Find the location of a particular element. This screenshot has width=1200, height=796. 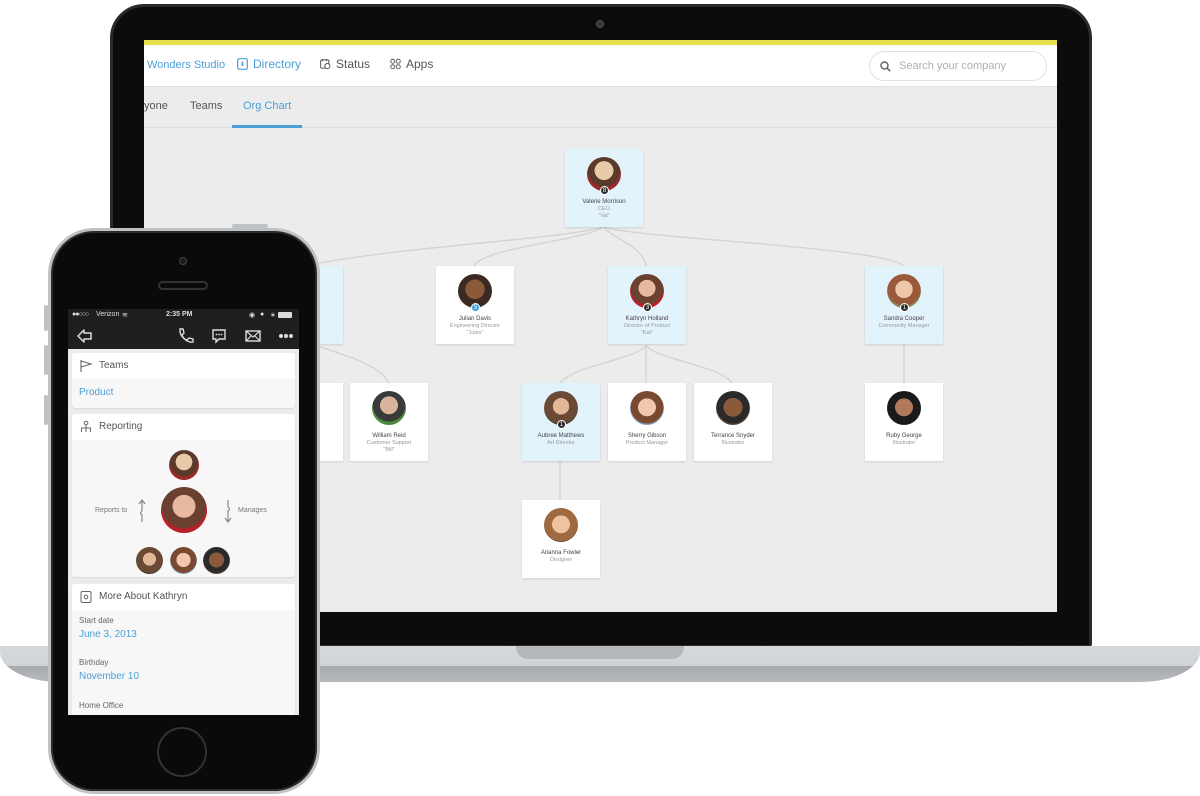

reports-count-badge: 5 is located at coordinates (475, 307).